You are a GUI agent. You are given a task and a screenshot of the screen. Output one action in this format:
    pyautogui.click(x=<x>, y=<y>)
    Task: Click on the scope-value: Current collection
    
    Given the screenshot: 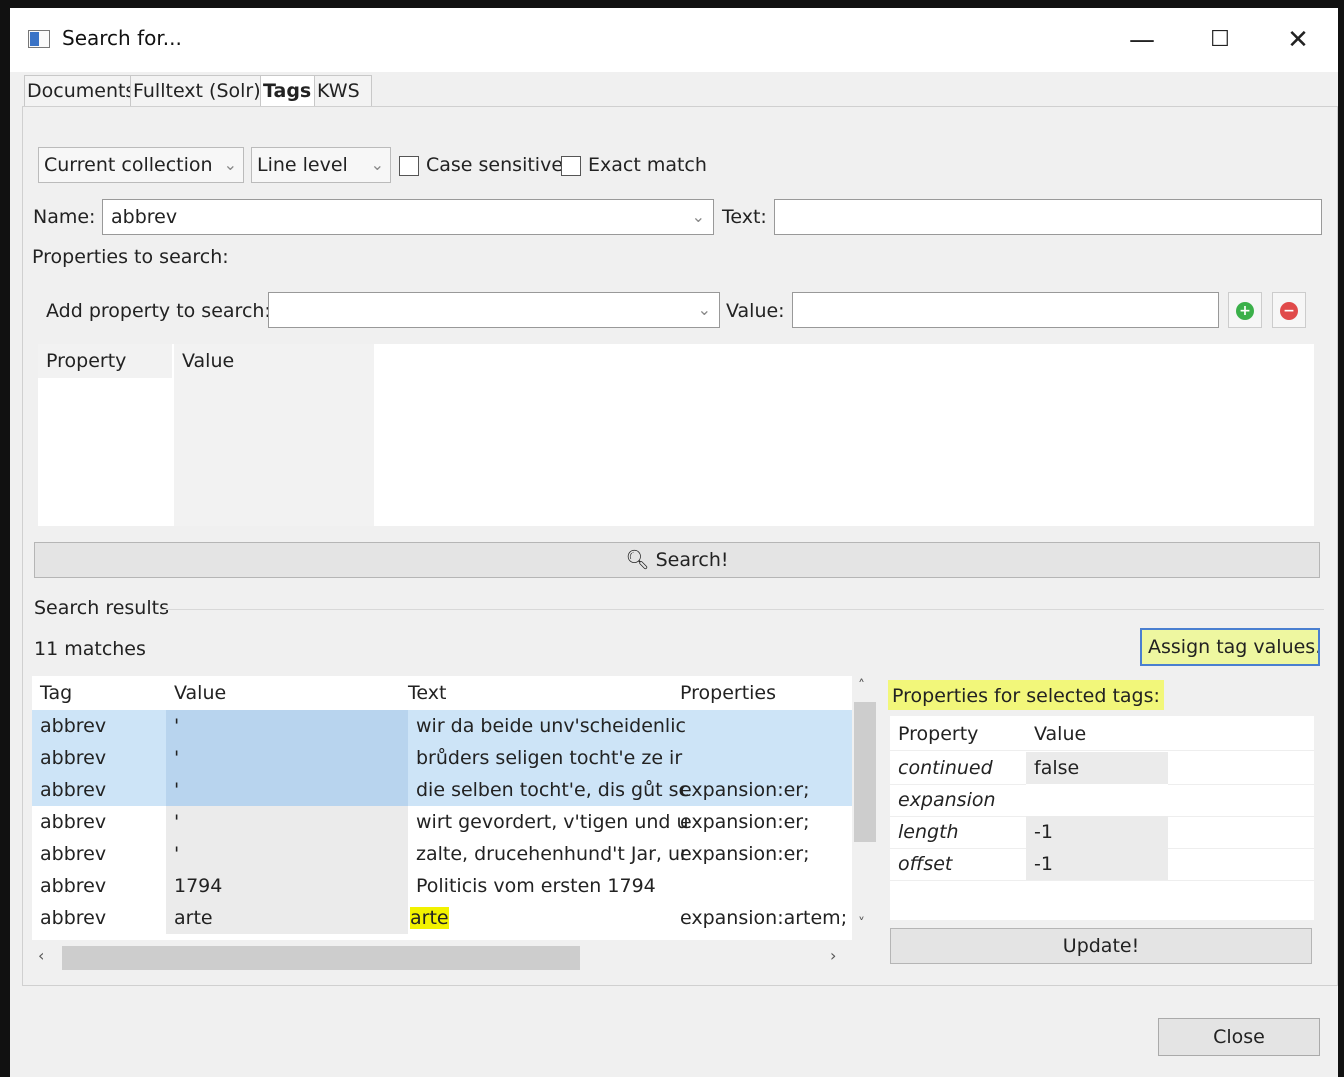 What is the action you would take?
    pyautogui.click(x=128, y=165)
    